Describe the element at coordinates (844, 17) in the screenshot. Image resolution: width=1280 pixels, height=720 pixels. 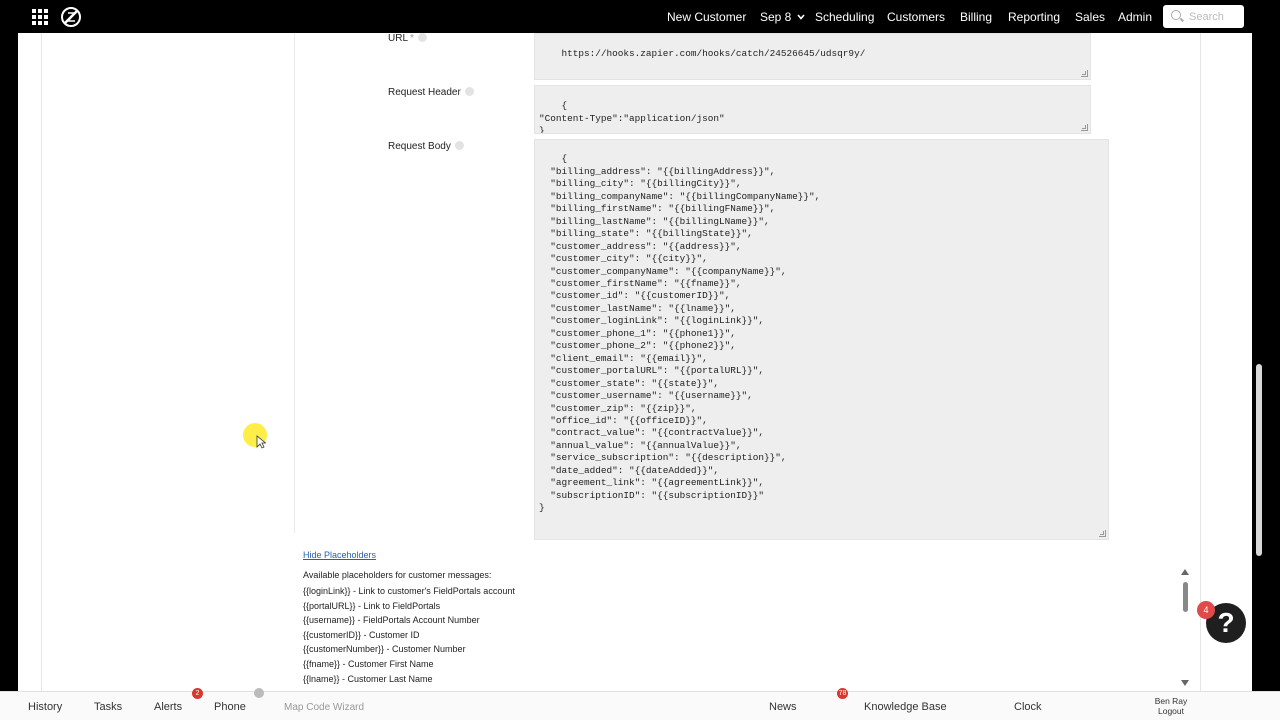
I see `nav-scheduling: Scheduling` at that location.